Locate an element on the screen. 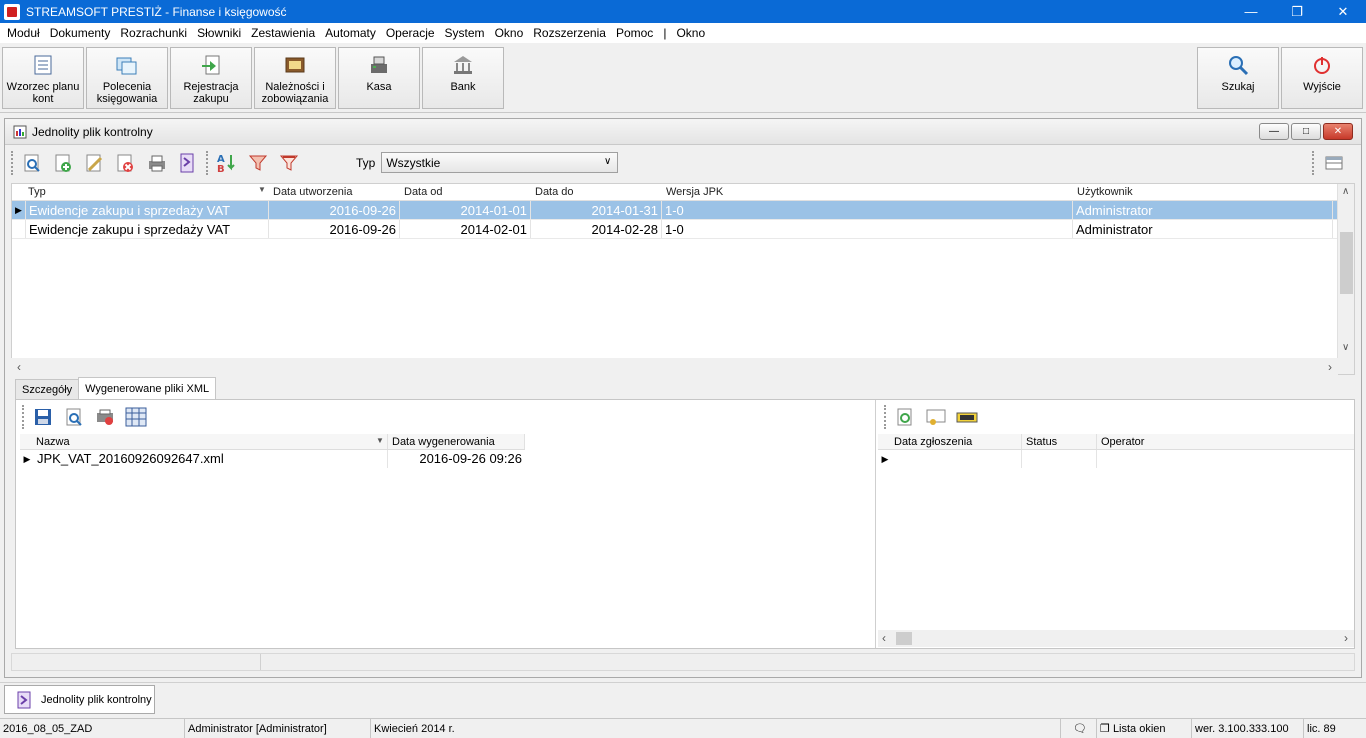 The height and width of the screenshot is (738, 1366). window-taskbar: Jednolity plik kontrolny is located at coordinates (683, 699).